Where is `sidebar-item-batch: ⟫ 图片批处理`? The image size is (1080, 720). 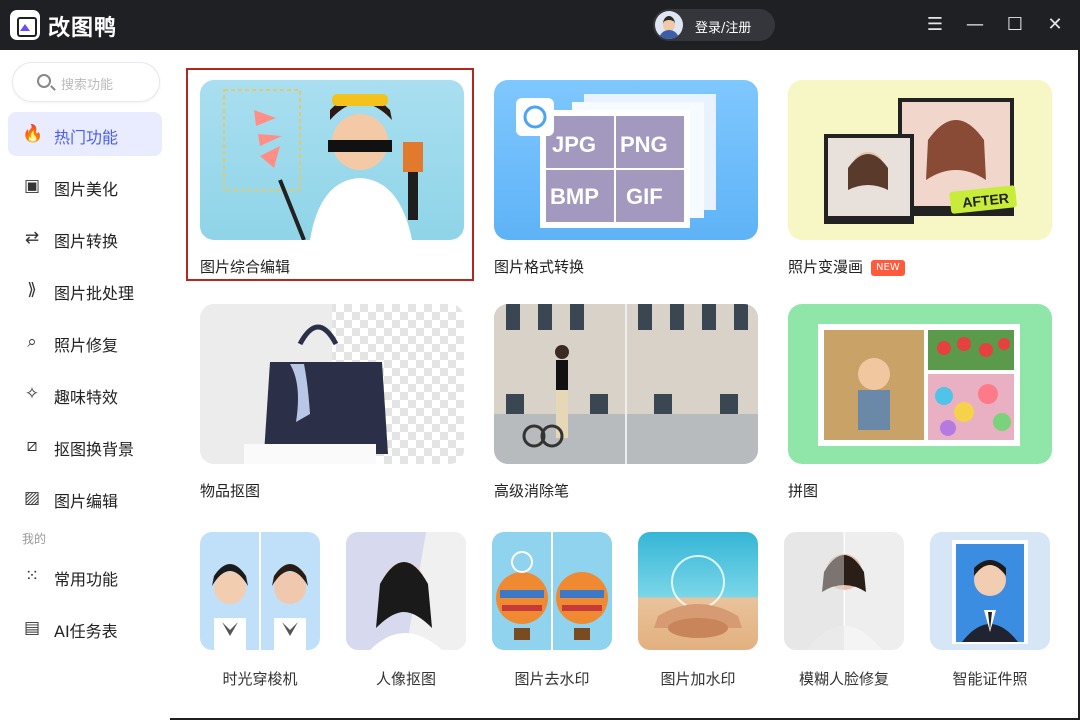 sidebar-item-batch: ⟫ 图片批处理 is located at coordinates (85, 290).